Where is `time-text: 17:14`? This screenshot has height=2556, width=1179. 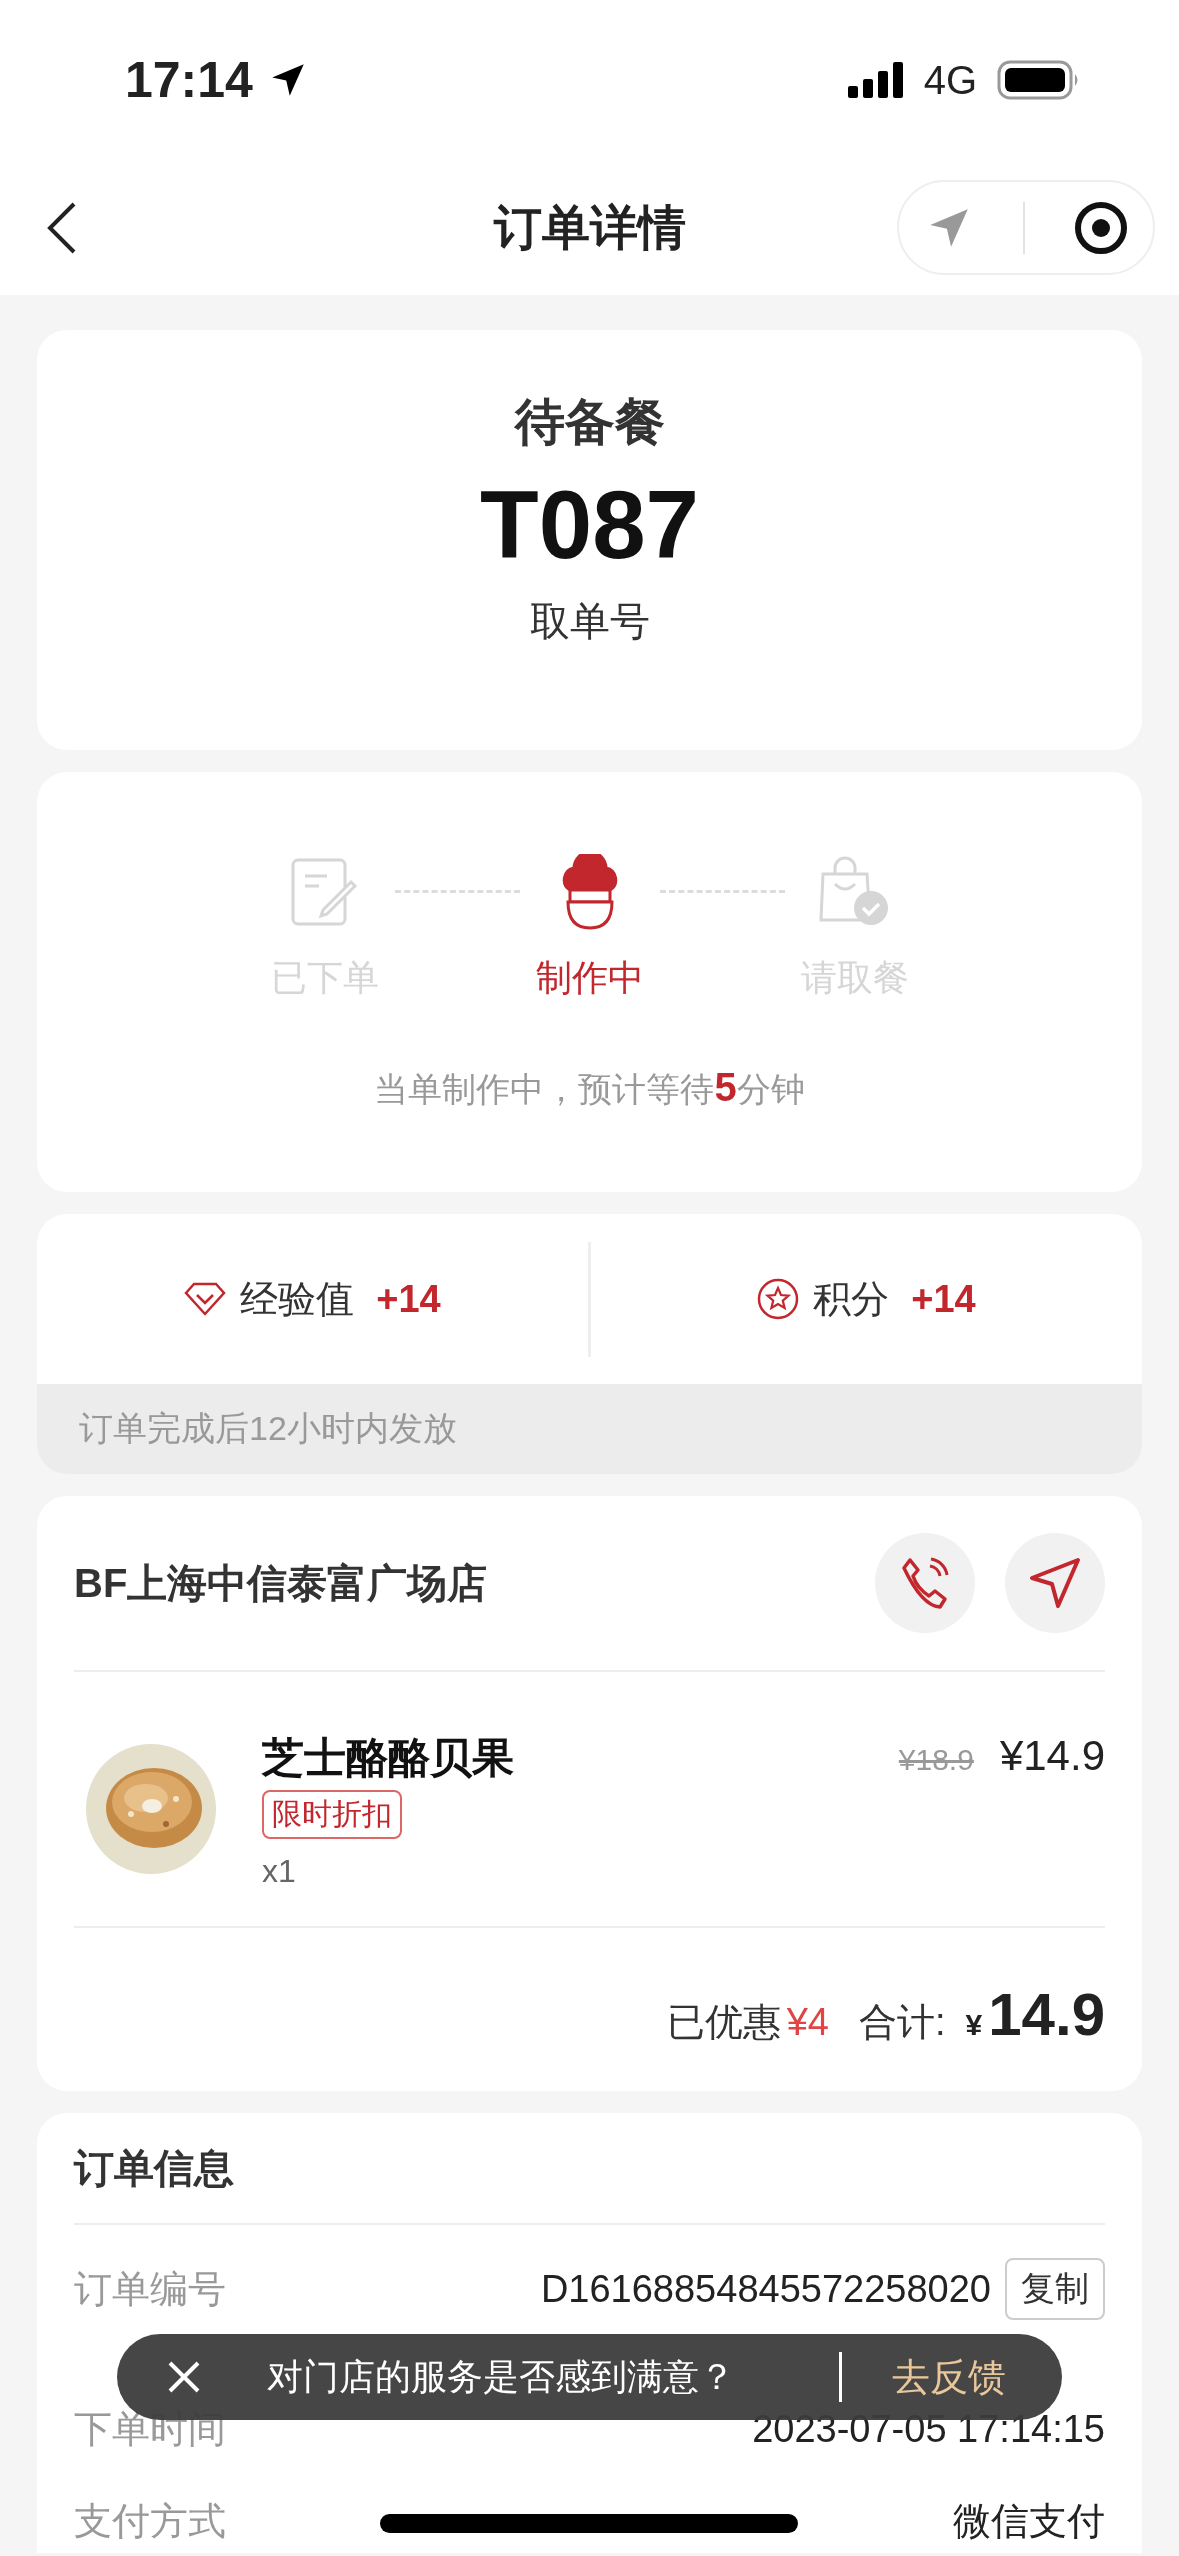
time-text: 17:14 is located at coordinates (189, 80).